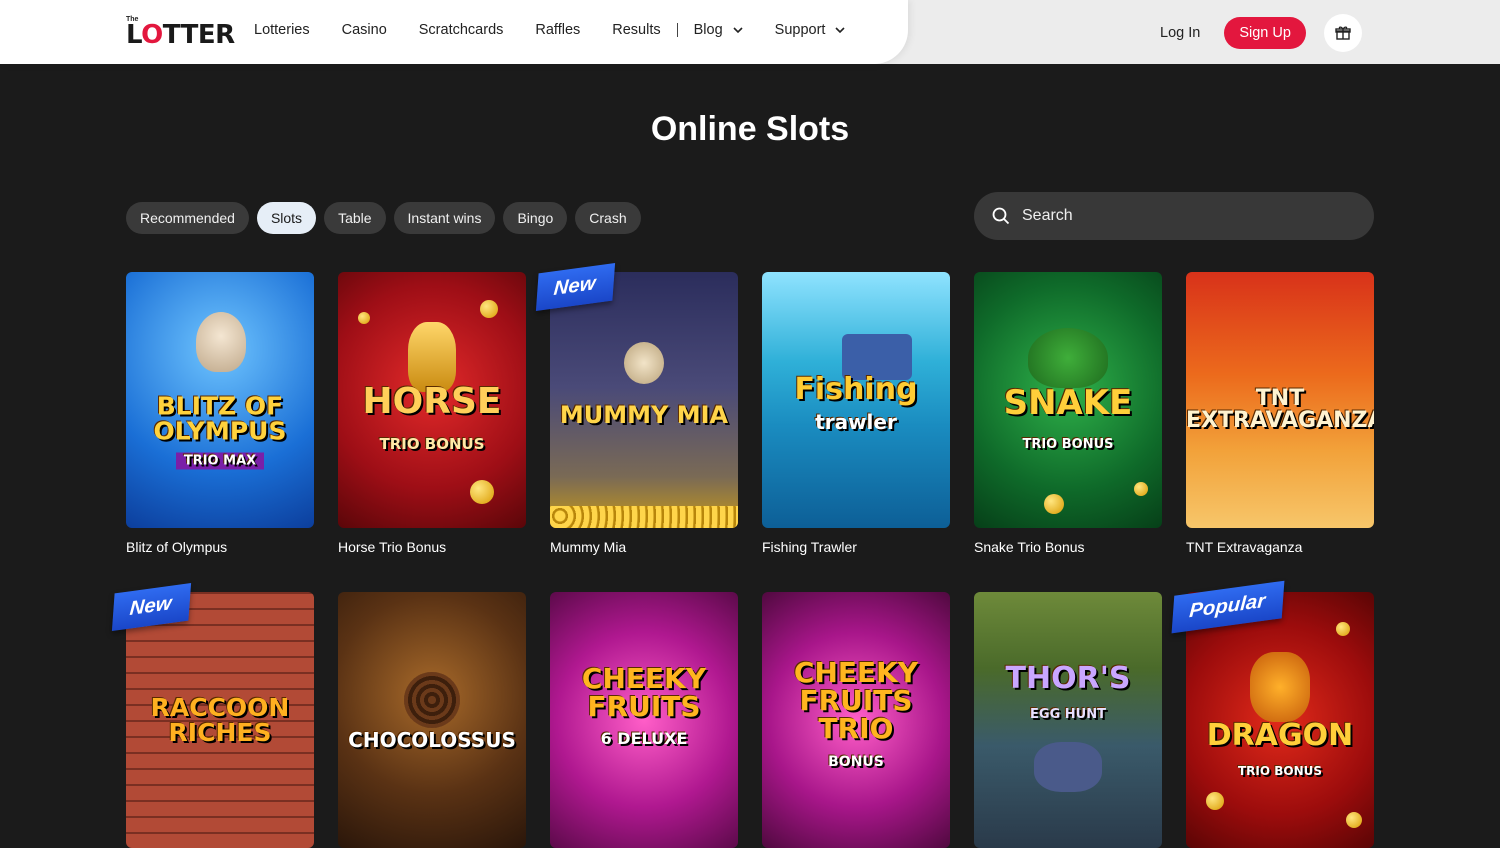 The image size is (1500, 848). What do you see at coordinates (800, 30) in the screenshot?
I see `nav-support-label: Support` at bounding box center [800, 30].